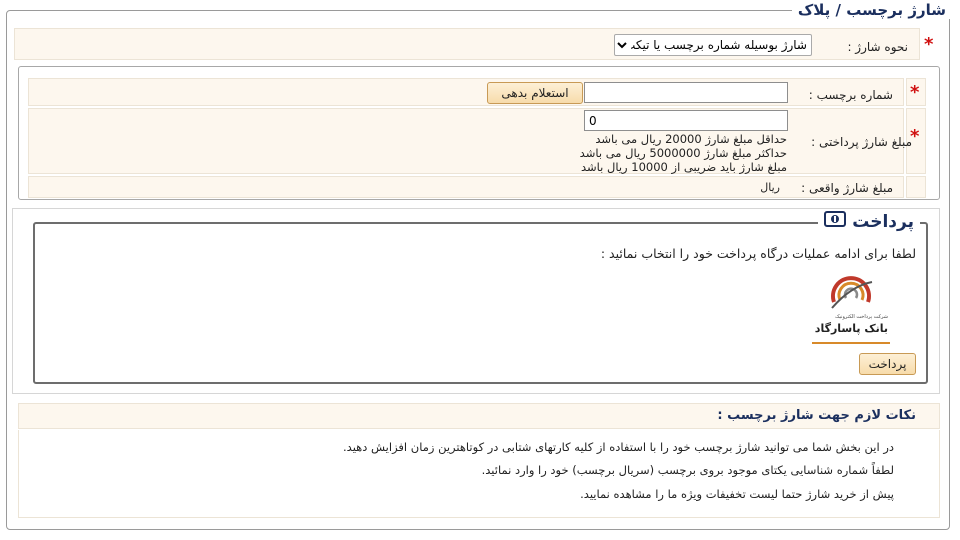 The height and width of the screenshot is (540, 960). What do you see at coordinates (861, 142) in the screenshot?
I see `payment-amount-label: مبلغ شارژ پرداختی :` at bounding box center [861, 142].